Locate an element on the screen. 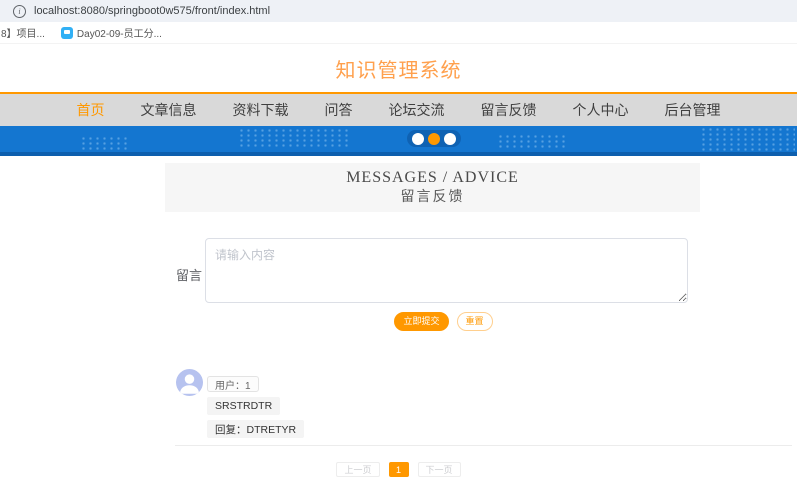 This screenshot has width=797, height=500. person-icon is located at coordinates (189, 384).